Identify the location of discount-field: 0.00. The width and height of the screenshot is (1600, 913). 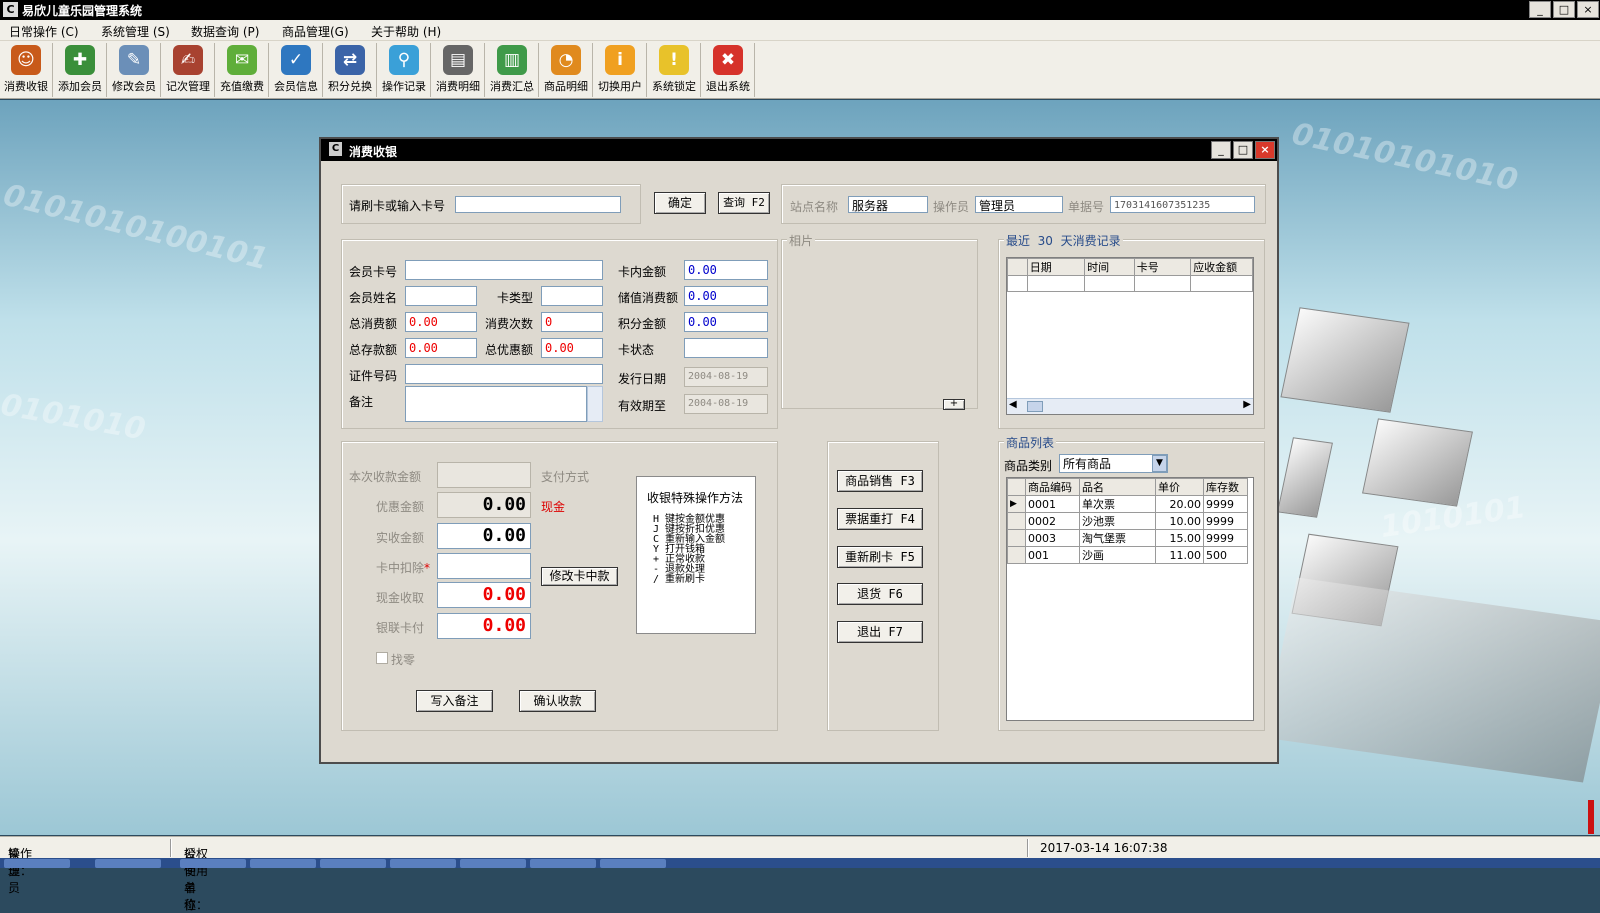
(484, 505).